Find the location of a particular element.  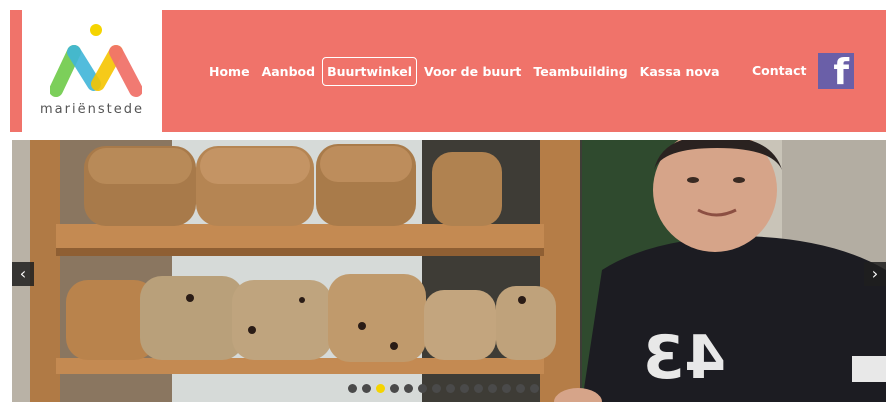

logo-mark-icon is located at coordinates (96, 60).